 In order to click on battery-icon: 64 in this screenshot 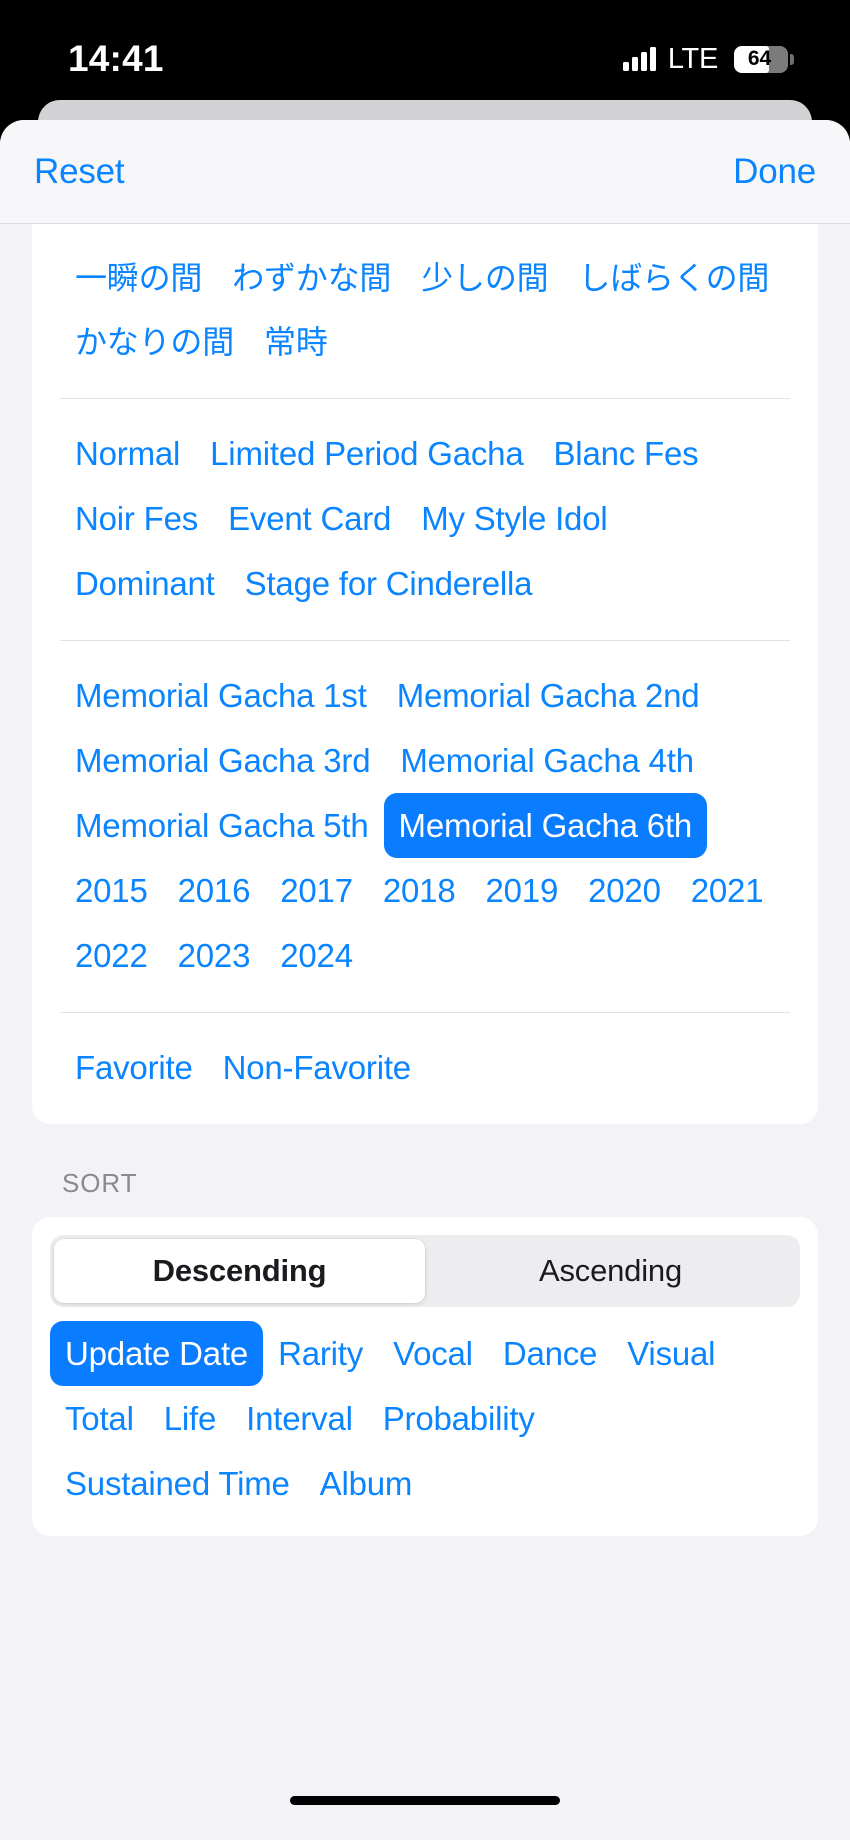, I will do `click(764, 59)`.